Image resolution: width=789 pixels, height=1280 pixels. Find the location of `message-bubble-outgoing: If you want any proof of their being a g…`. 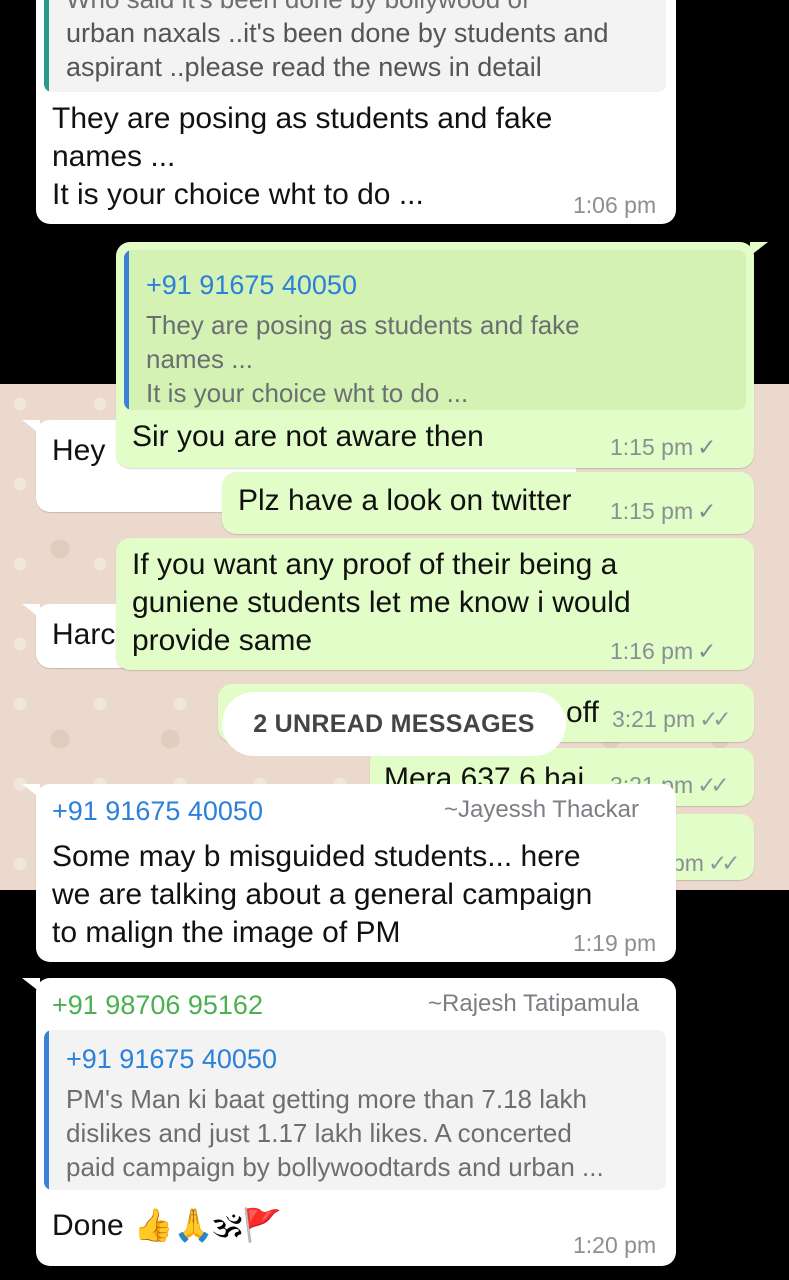

message-bubble-outgoing: If you want any proof of their being a g… is located at coordinates (435, 604).